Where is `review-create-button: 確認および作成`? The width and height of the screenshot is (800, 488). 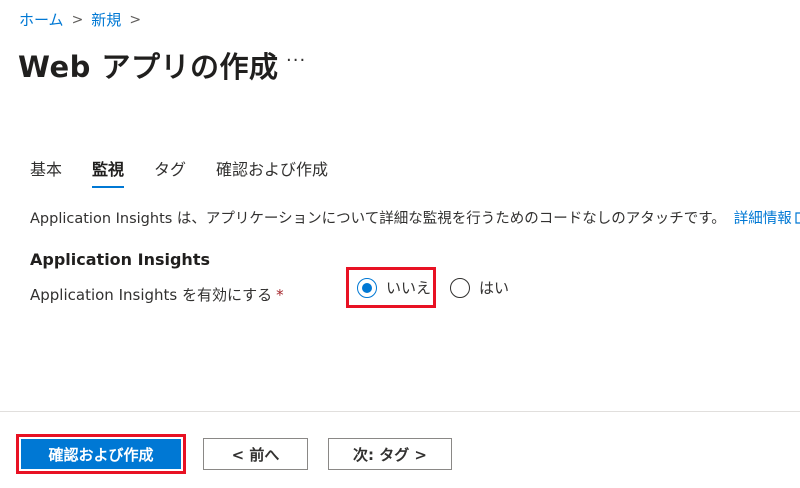
review-create-button: 確認および作成 is located at coordinates (101, 454).